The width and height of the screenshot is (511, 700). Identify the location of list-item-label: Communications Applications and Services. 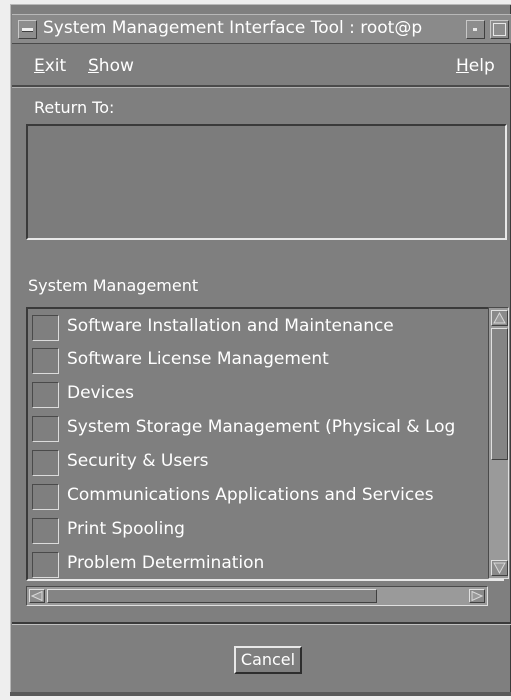
(250, 495).